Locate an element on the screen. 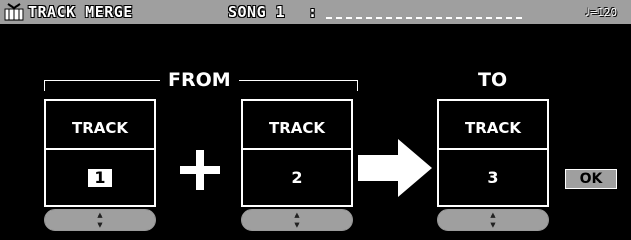 This screenshot has height=240, width=631. from-label: FROM is located at coordinates (199, 80).